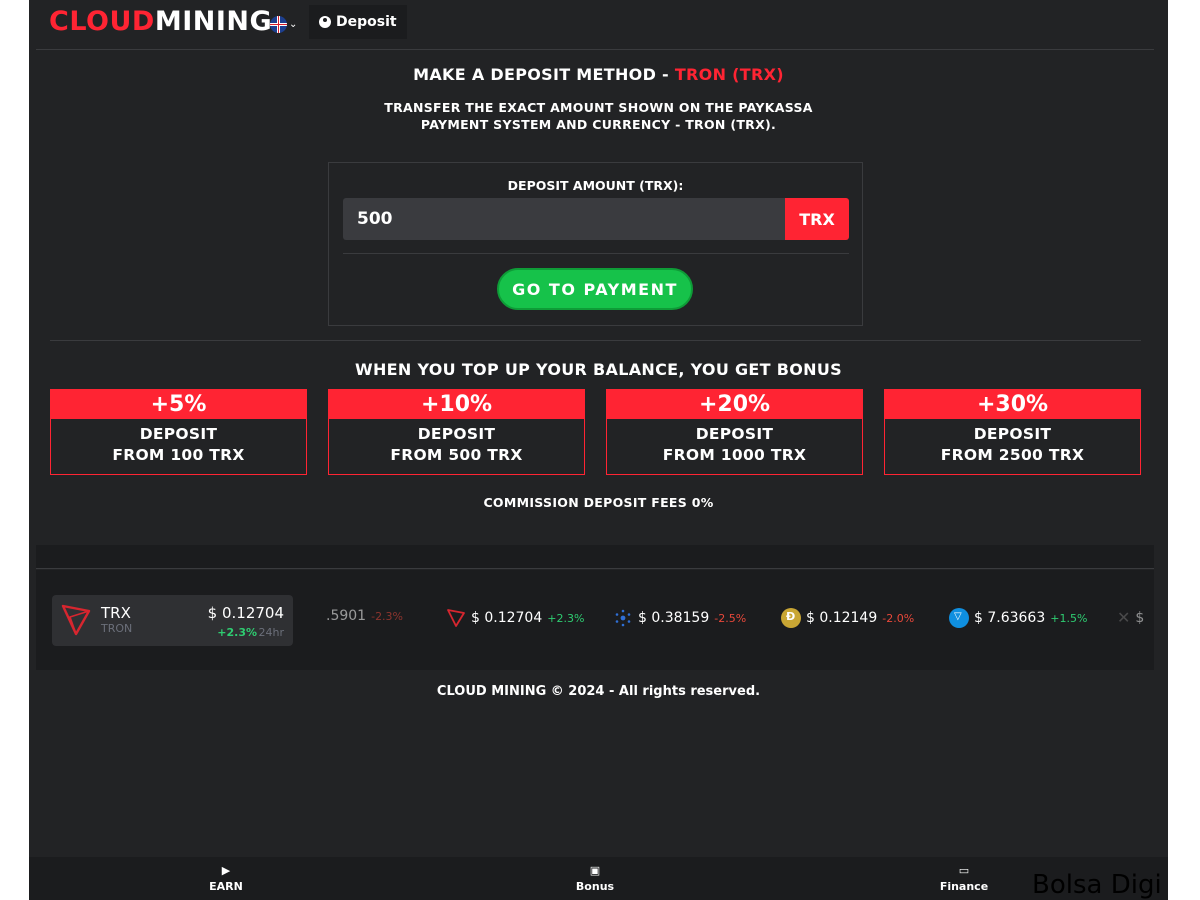  I want to click on ticker-item: ▽ $ 7.63663 +1.5%, so click(1018, 618).